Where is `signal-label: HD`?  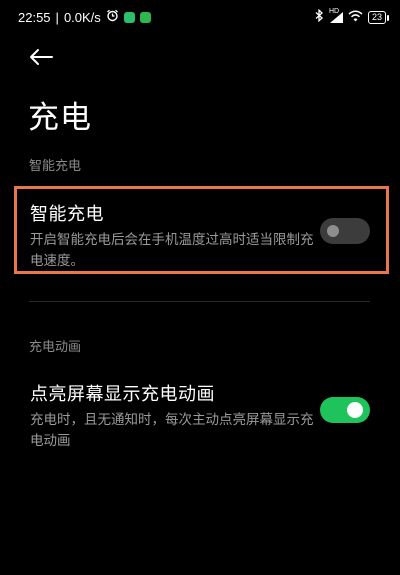
signal-label: HD is located at coordinates (334, 11).